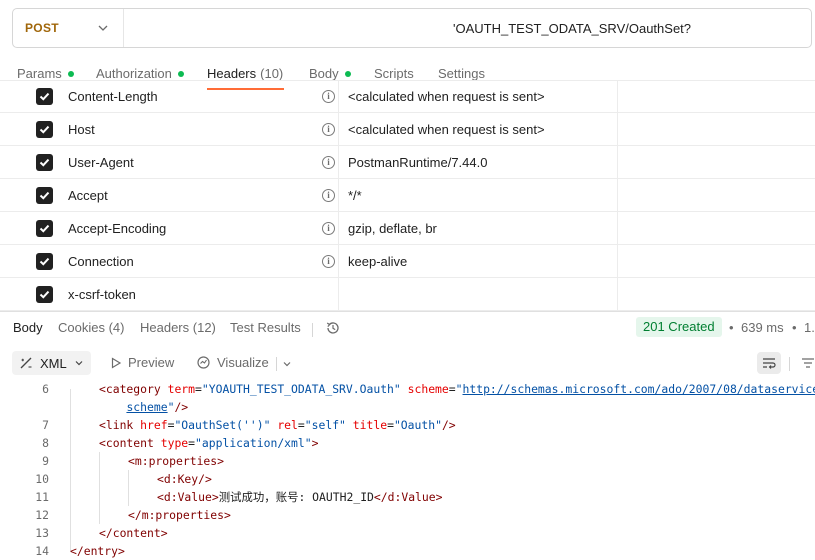  Describe the element at coordinates (113, 96) in the screenshot. I see `header-key: Content-Length` at that location.